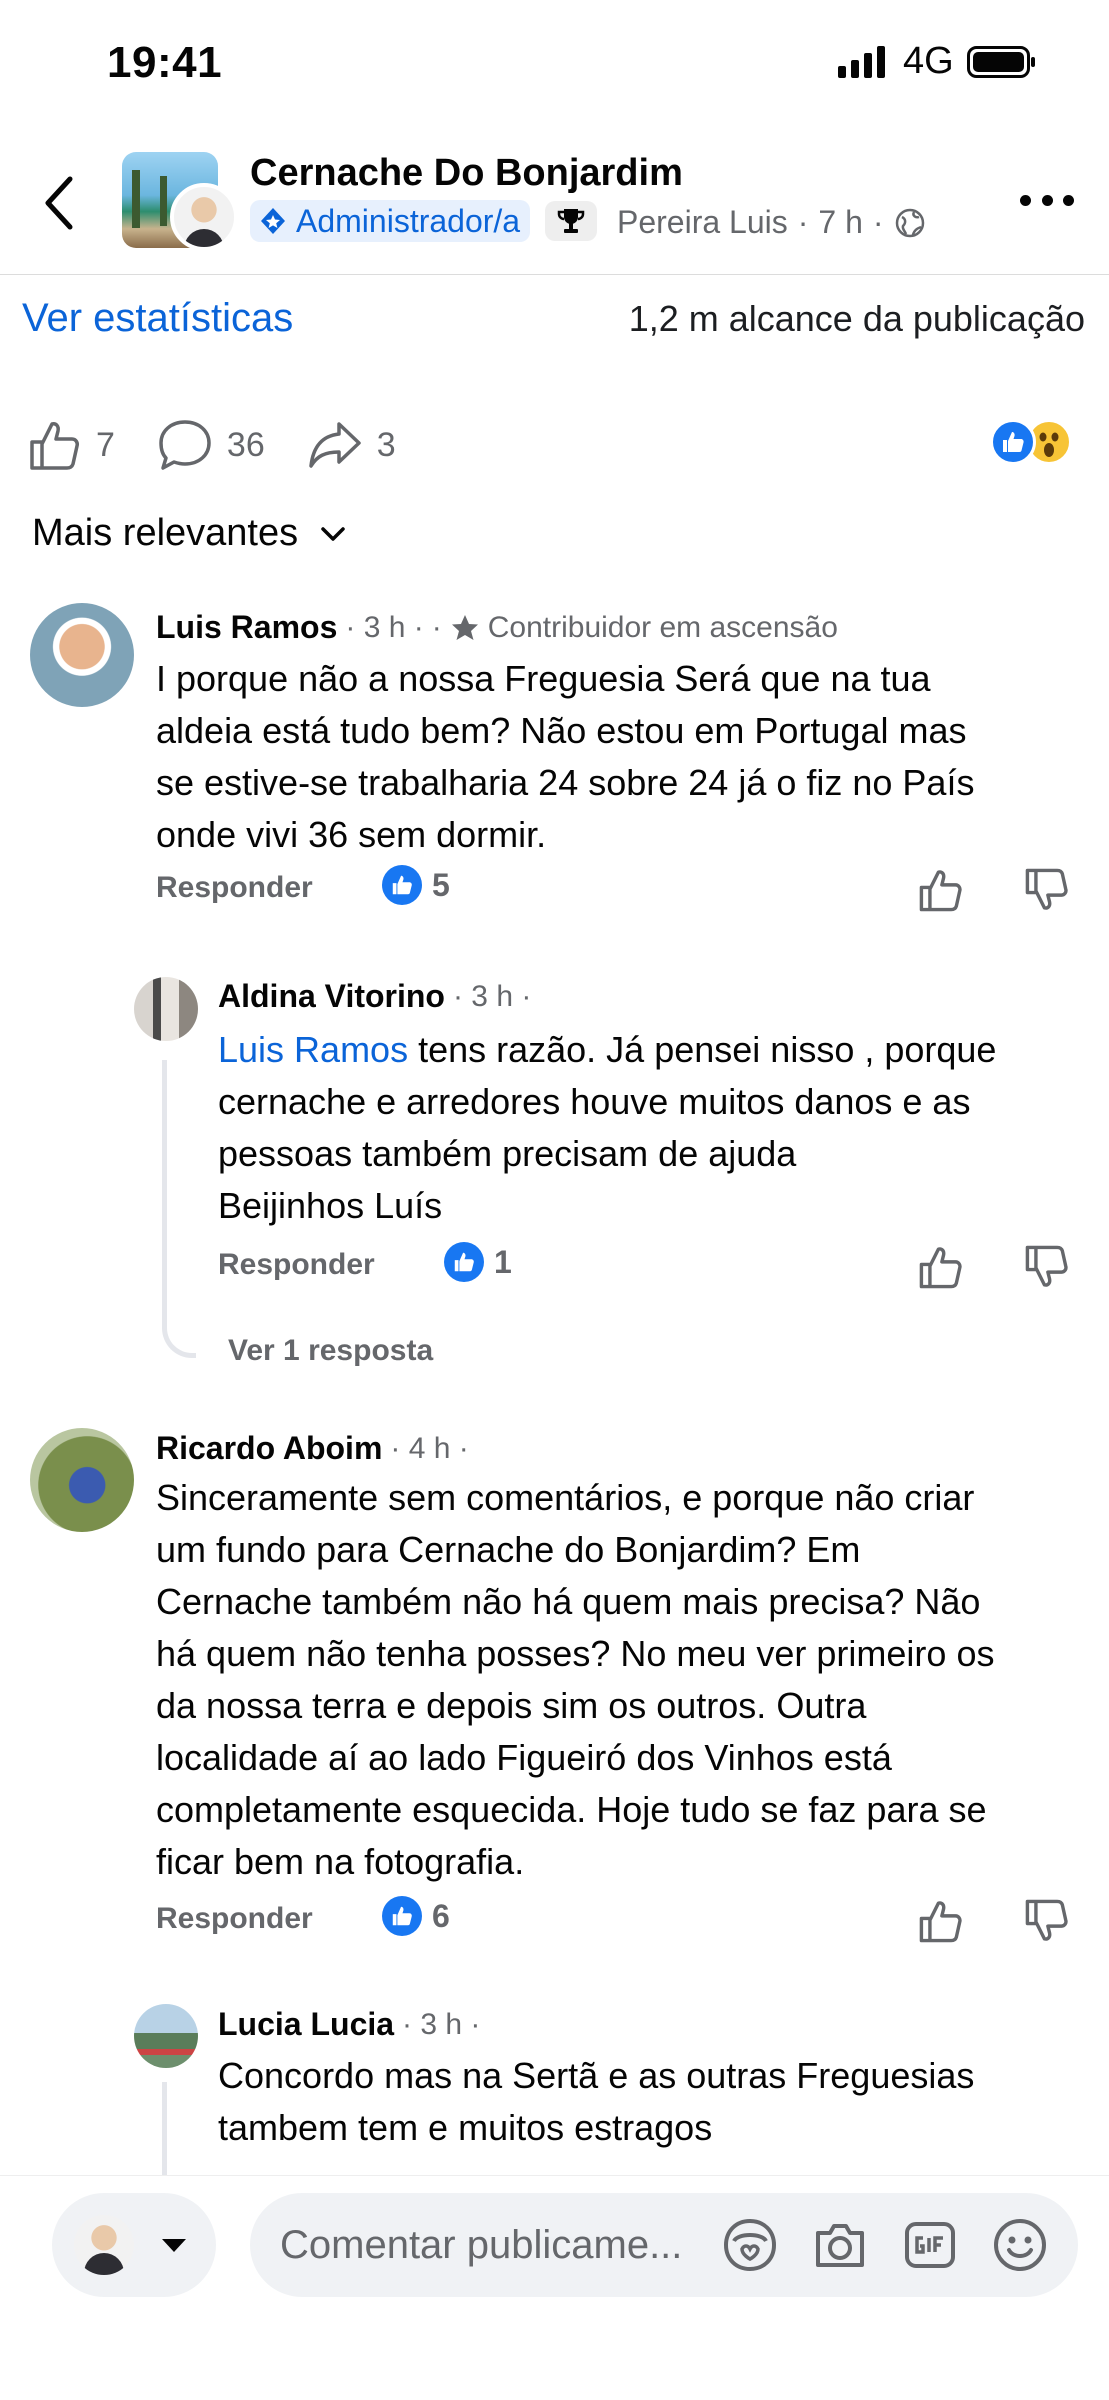 This screenshot has width=1109, height=2400. I want to click on back-arrow-icon, so click(60, 203).